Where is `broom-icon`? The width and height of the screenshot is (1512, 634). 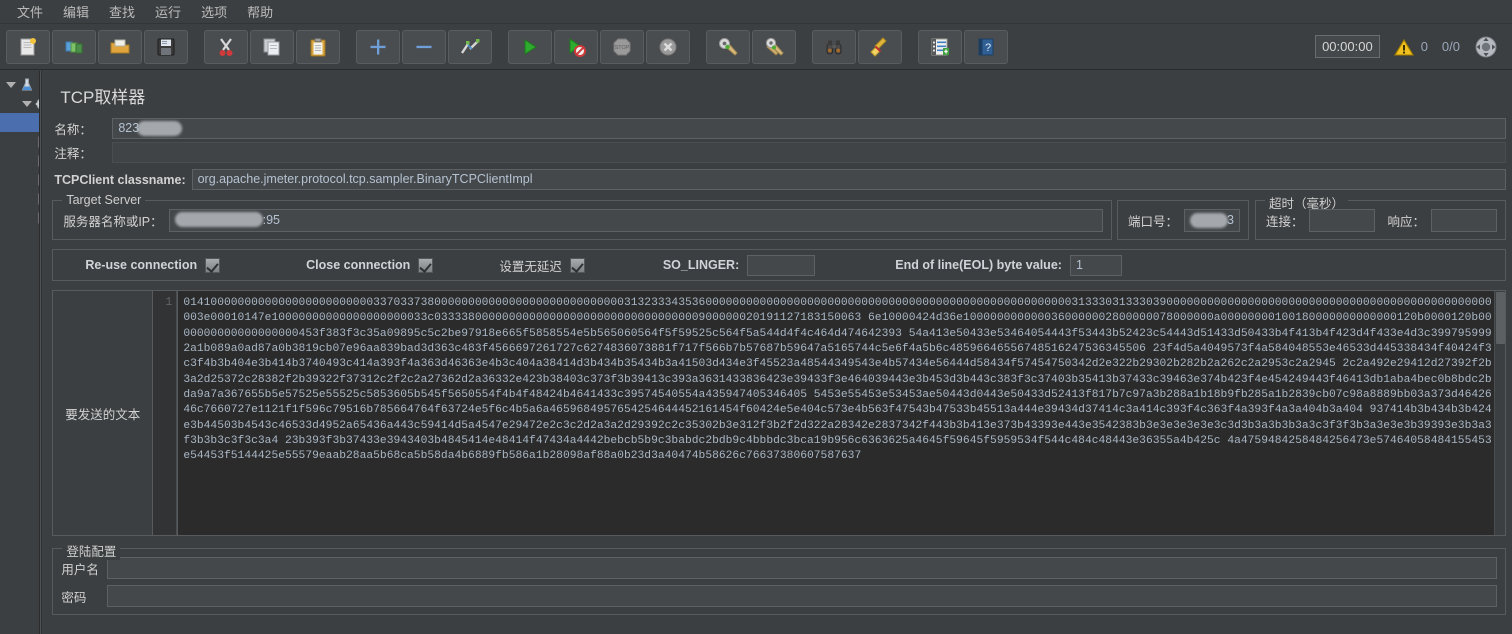 broom-icon is located at coordinates (880, 47).